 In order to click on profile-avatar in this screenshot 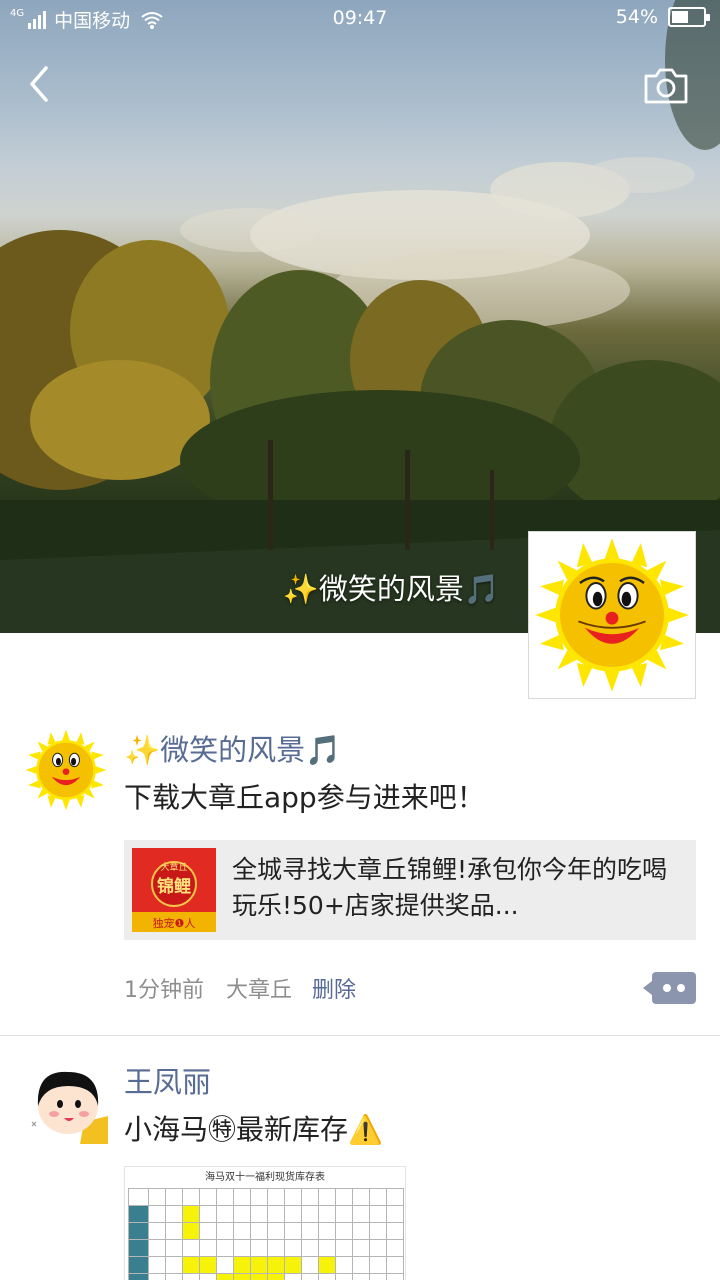, I will do `click(612, 615)`.